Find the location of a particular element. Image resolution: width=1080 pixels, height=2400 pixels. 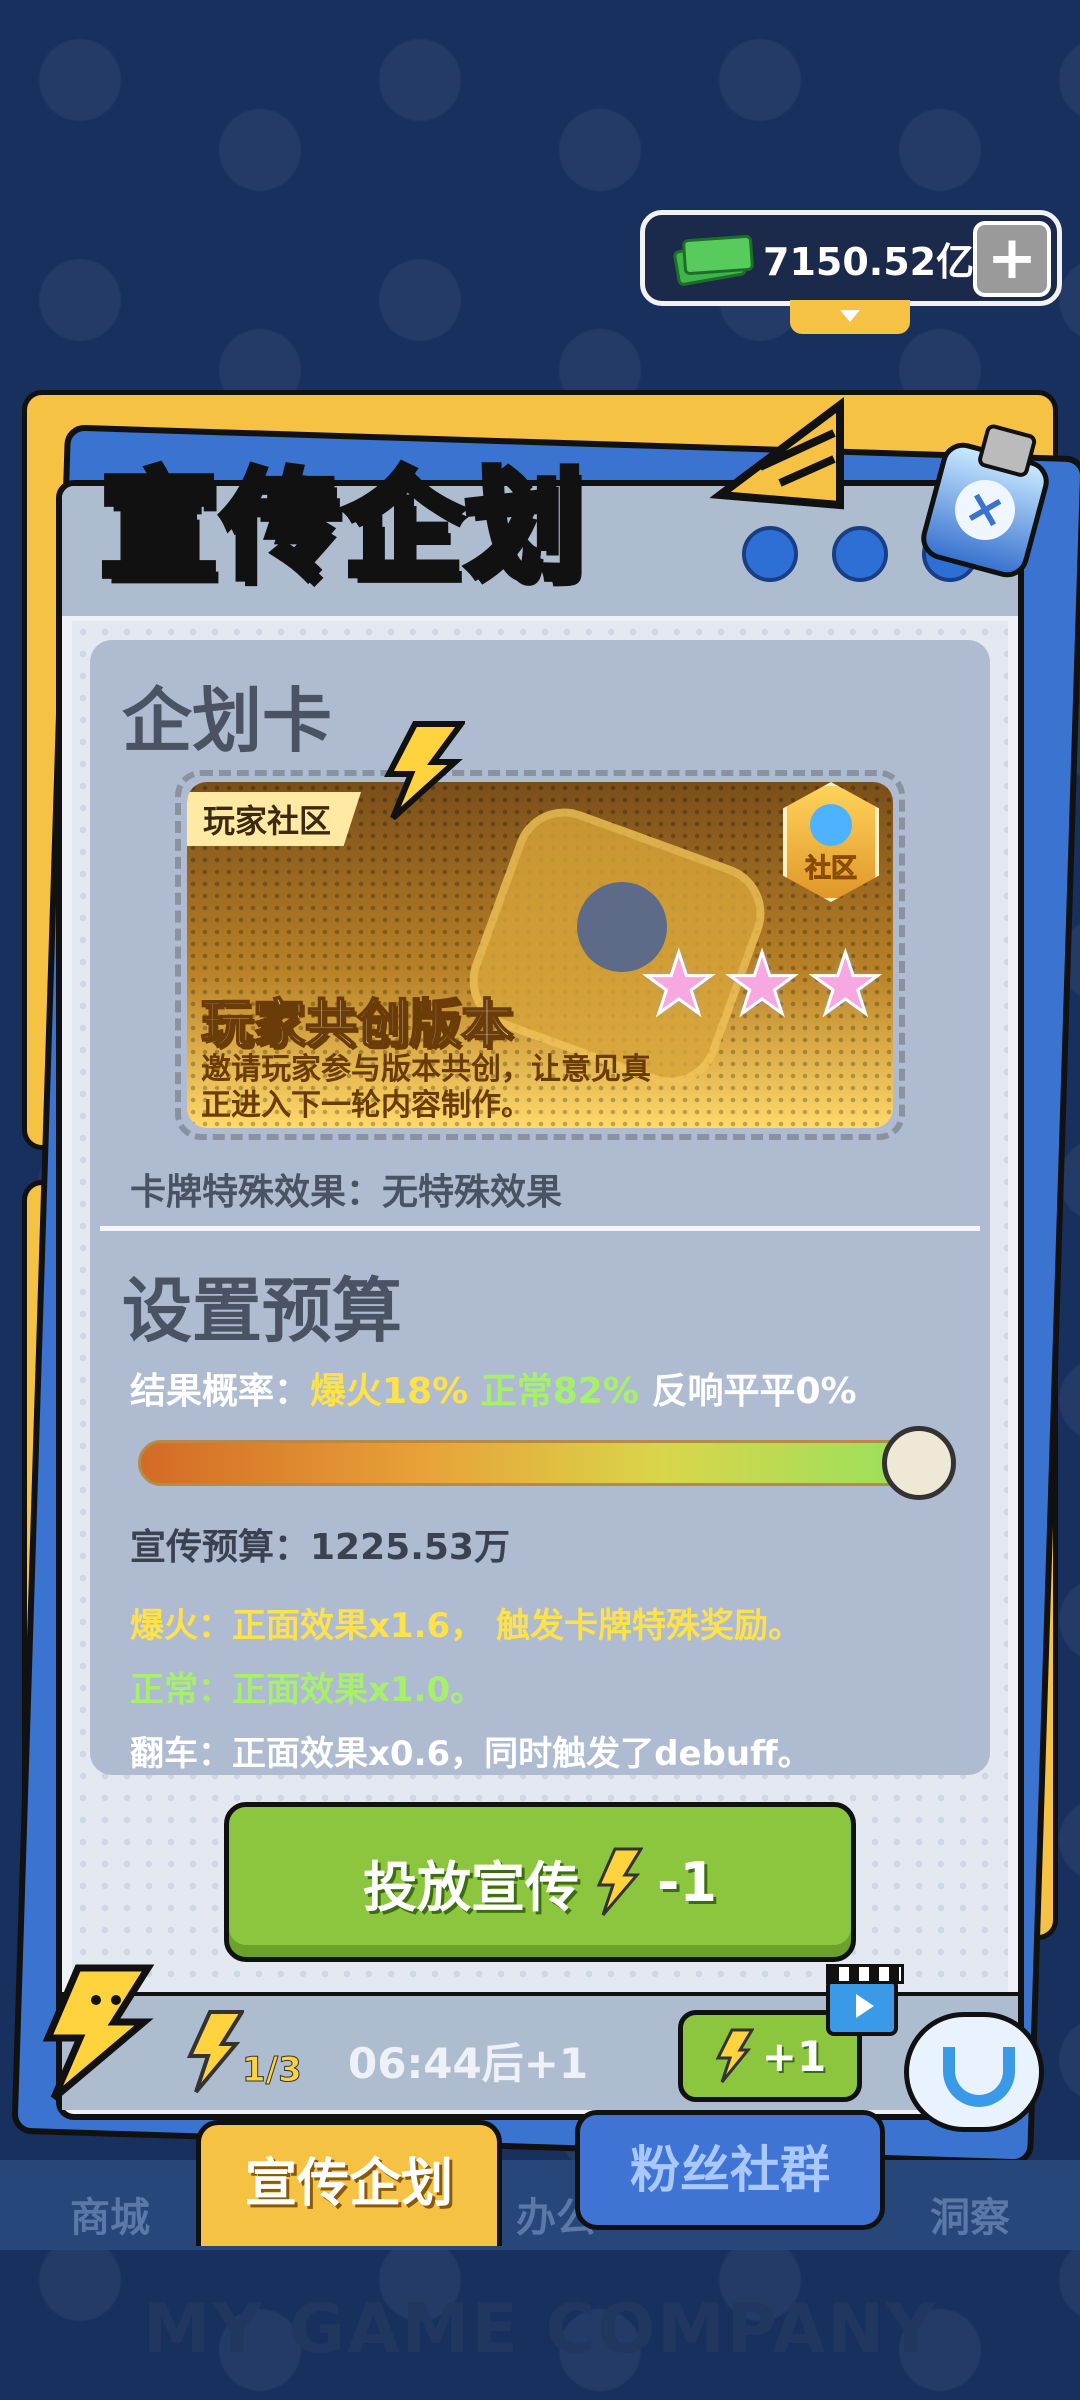

probability-hot: 爆火18% is located at coordinates (389, 1391).